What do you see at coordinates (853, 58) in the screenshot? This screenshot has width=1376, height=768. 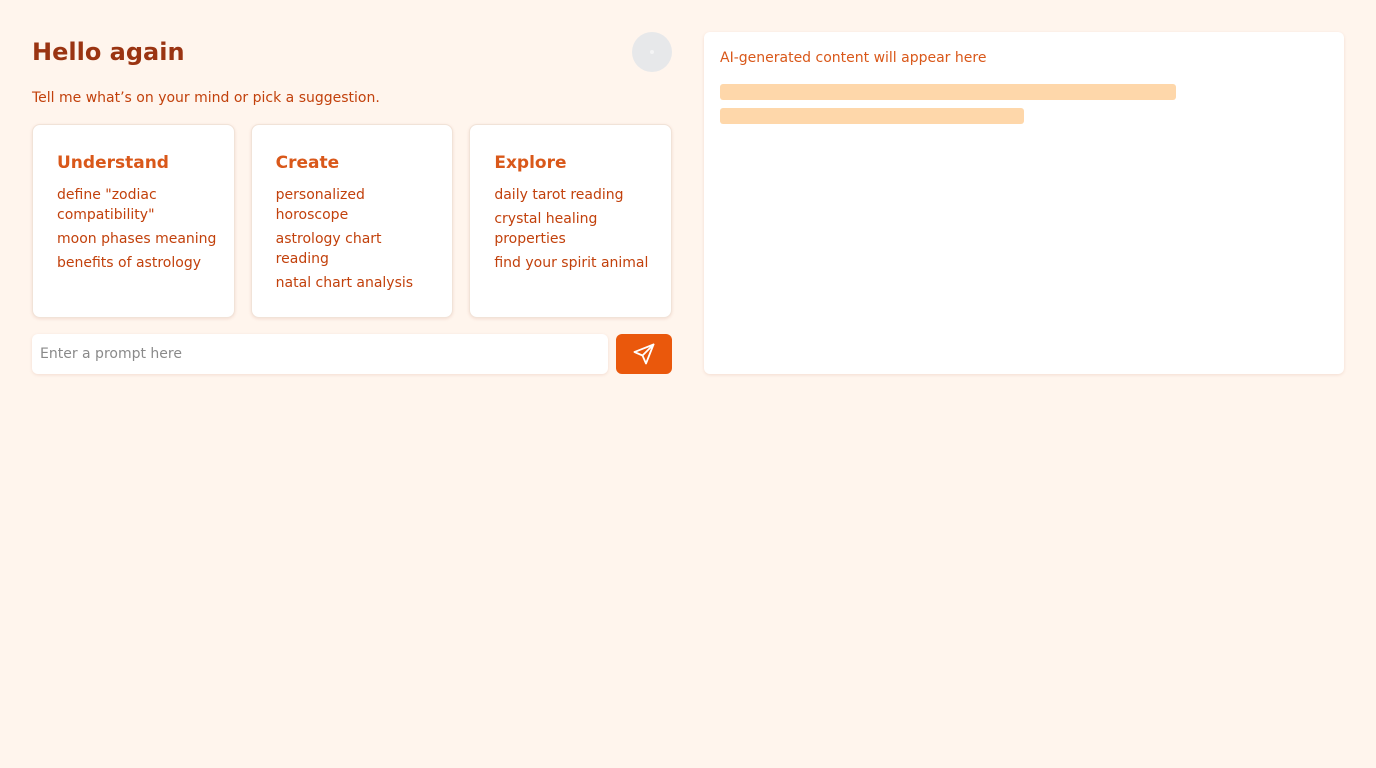 I see `output-placeholder: AI-generated content will appear here` at bounding box center [853, 58].